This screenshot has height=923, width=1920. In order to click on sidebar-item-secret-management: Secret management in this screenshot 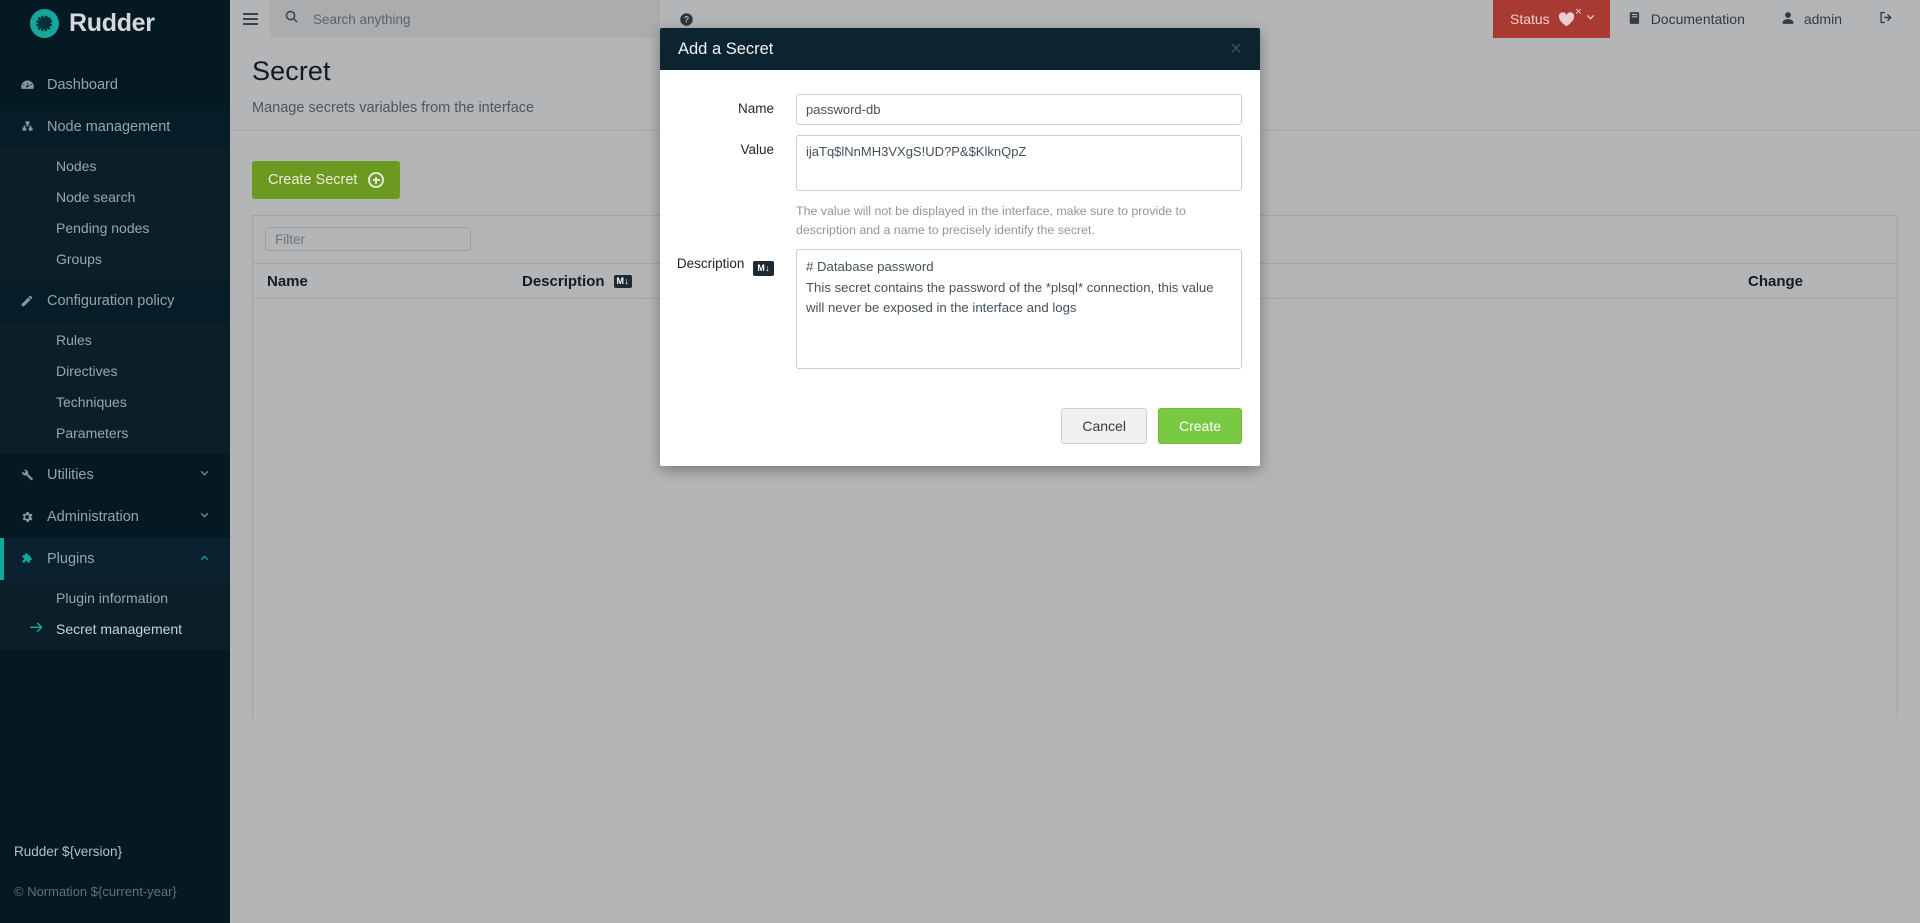, I will do `click(115, 628)`.